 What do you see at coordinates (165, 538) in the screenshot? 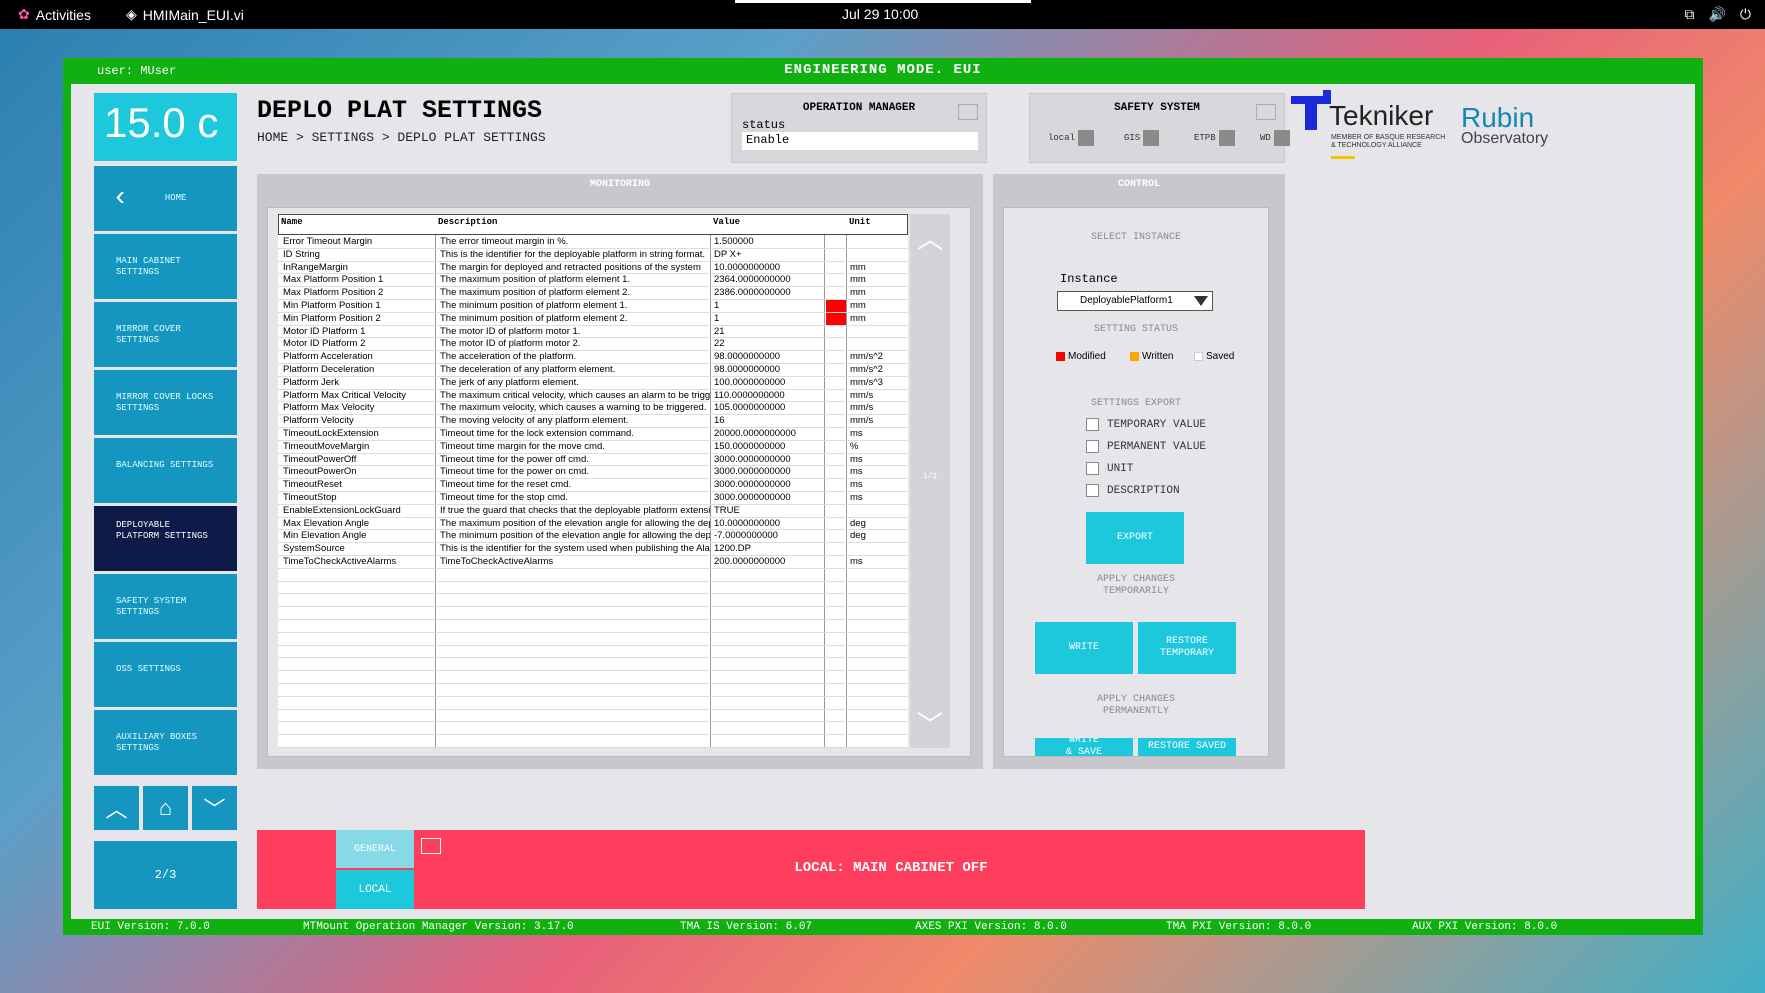
I see `sidebar-item-deployable-platform: DEPLOYABLE PLATFORM SETTINGS` at bounding box center [165, 538].